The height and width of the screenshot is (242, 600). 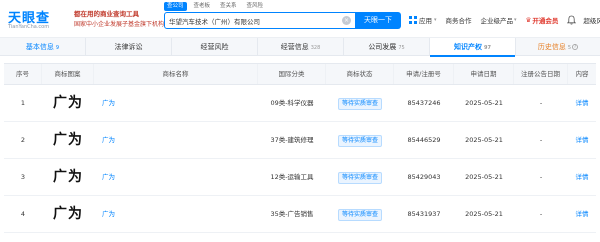 I want to click on row-class: 35类-广告销售, so click(x=292, y=213).